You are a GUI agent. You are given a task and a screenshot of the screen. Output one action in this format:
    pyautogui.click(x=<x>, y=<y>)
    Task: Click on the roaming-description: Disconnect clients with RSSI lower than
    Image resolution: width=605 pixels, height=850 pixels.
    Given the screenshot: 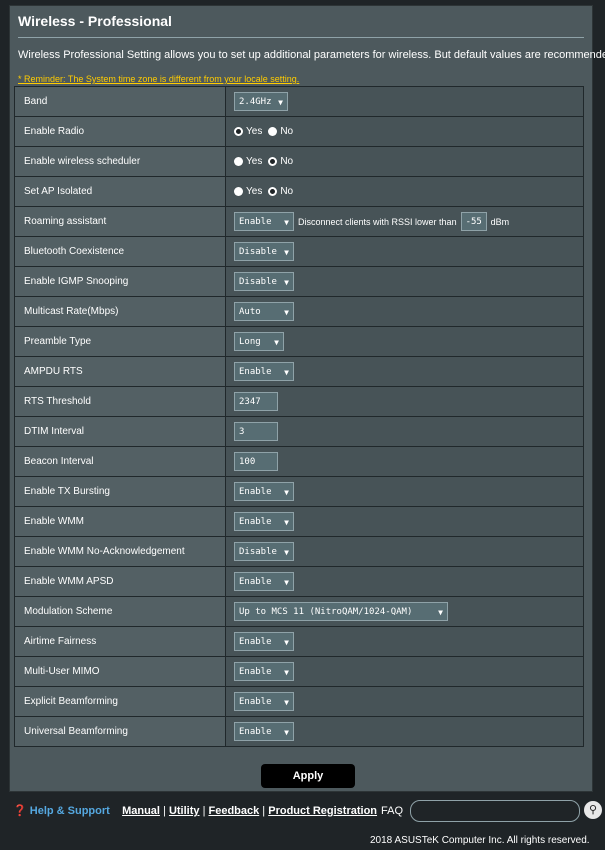 What is the action you would take?
    pyautogui.click(x=377, y=221)
    